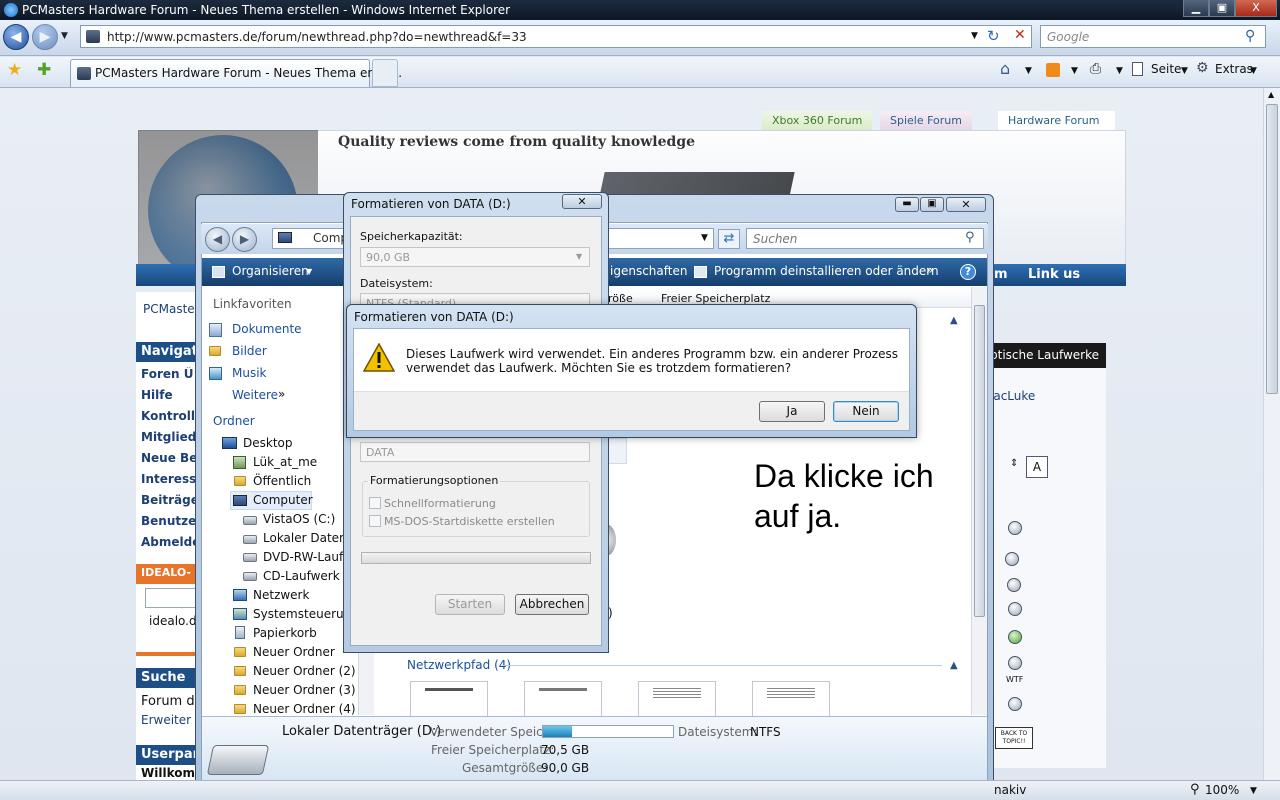 Image resolution: width=1280 pixels, height=800 pixels. Describe the element at coordinates (281, 595) in the screenshot. I see `tree-netzwerk: Netzwerk` at that location.